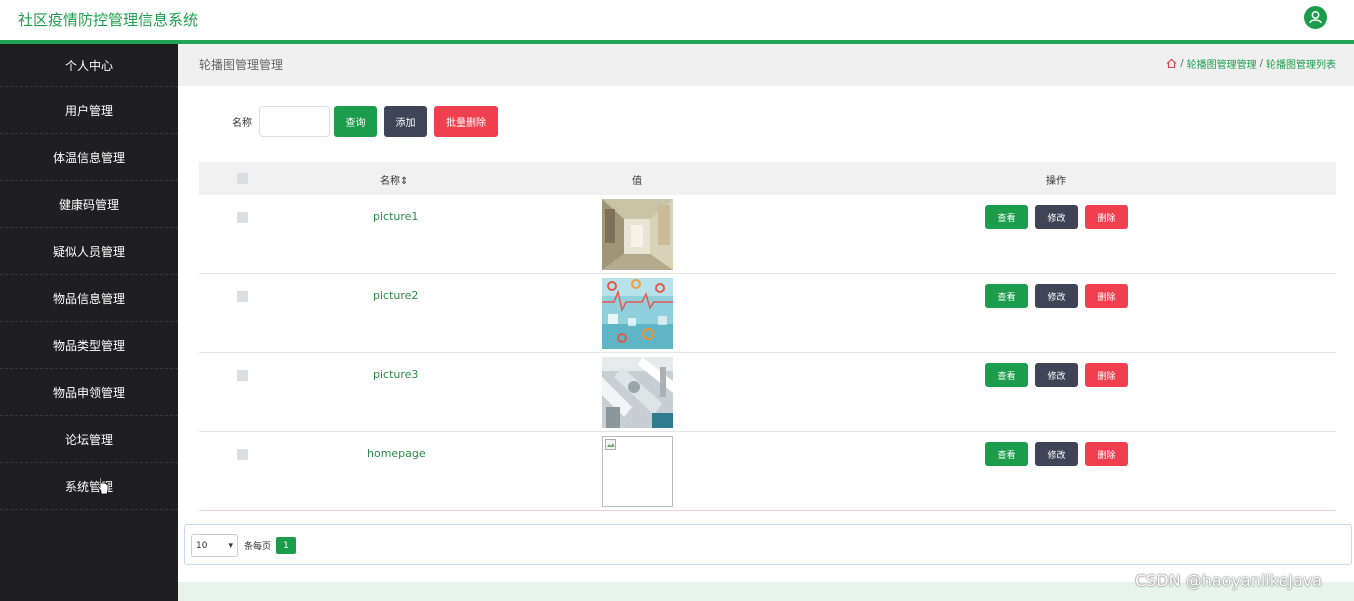 The width and height of the screenshot is (1354, 601). I want to click on title-bar: 轮播图管理管理 / 轮播图管理管理 / 轮播图管理列表, so click(766, 65).